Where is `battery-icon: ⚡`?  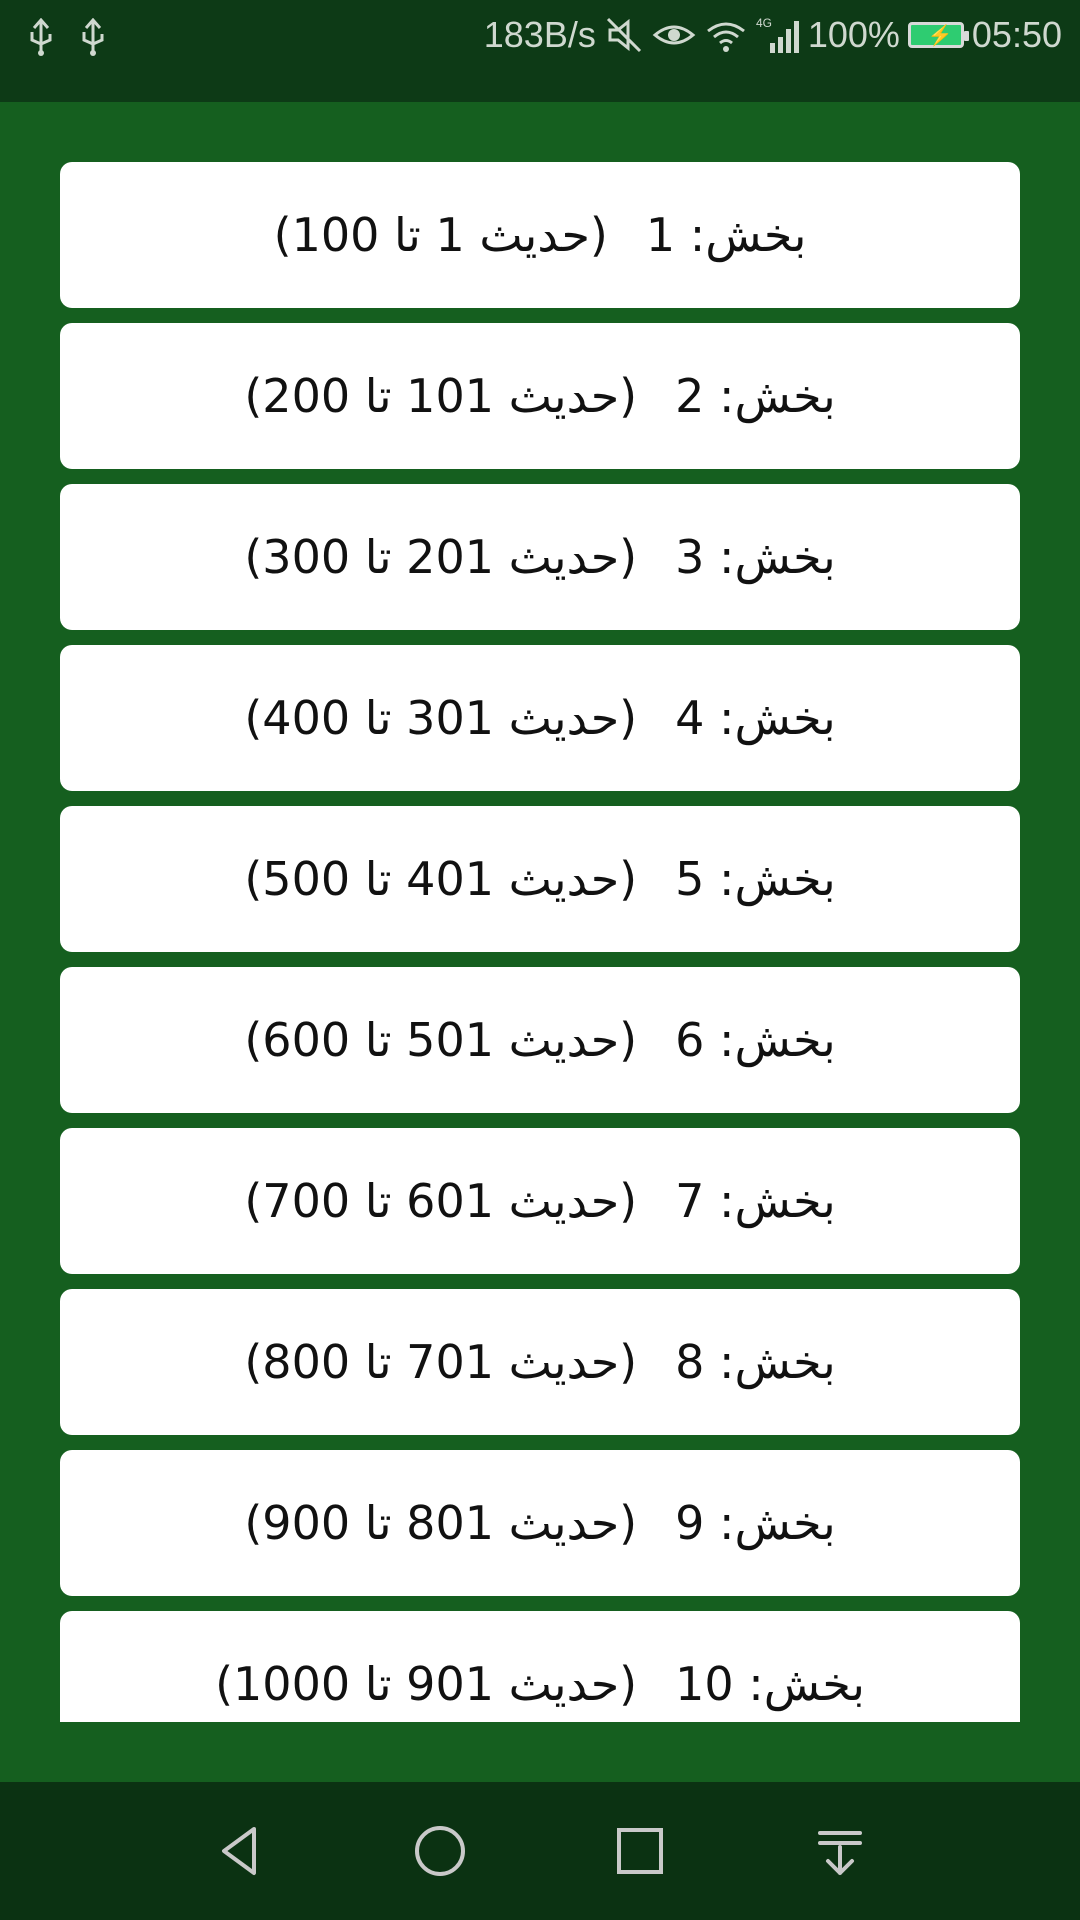 battery-icon: ⚡ is located at coordinates (938, 35).